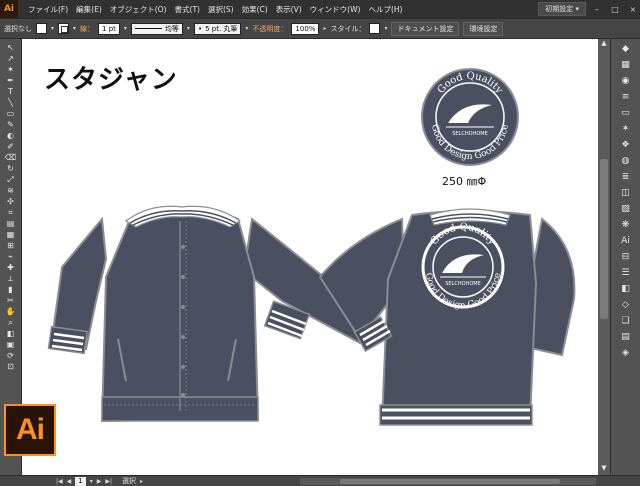  I want to click on warp-tool-icon: ≋, so click(11, 190).